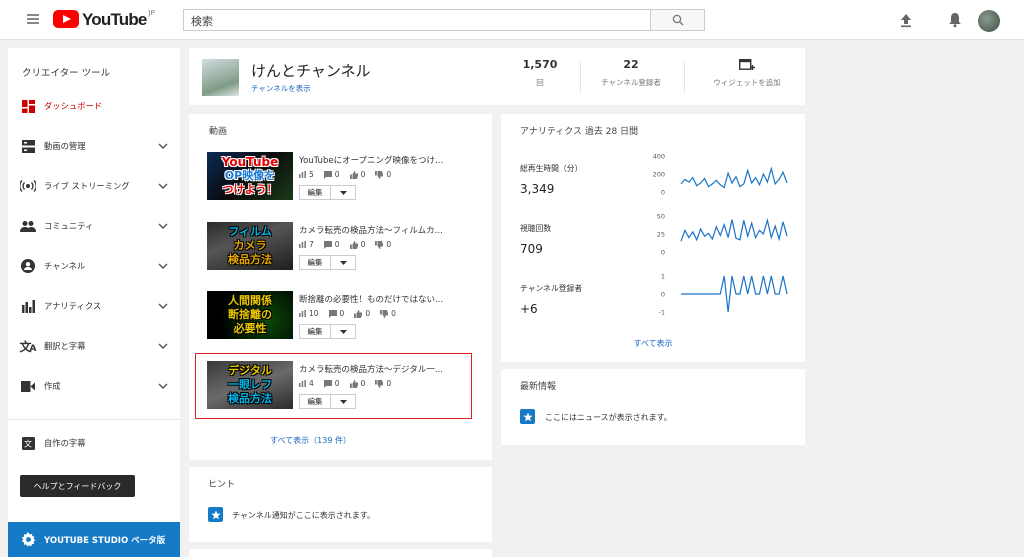 The image size is (1024, 557). What do you see at coordinates (250, 246) in the screenshot?
I see `video-thumbnail: フィルム カメラ 検品方法` at bounding box center [250, 246].